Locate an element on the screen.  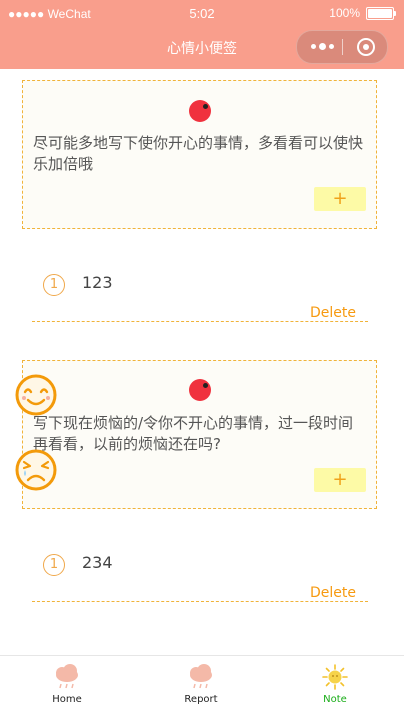
tab-home: Home is located at coordinates (67, 683).